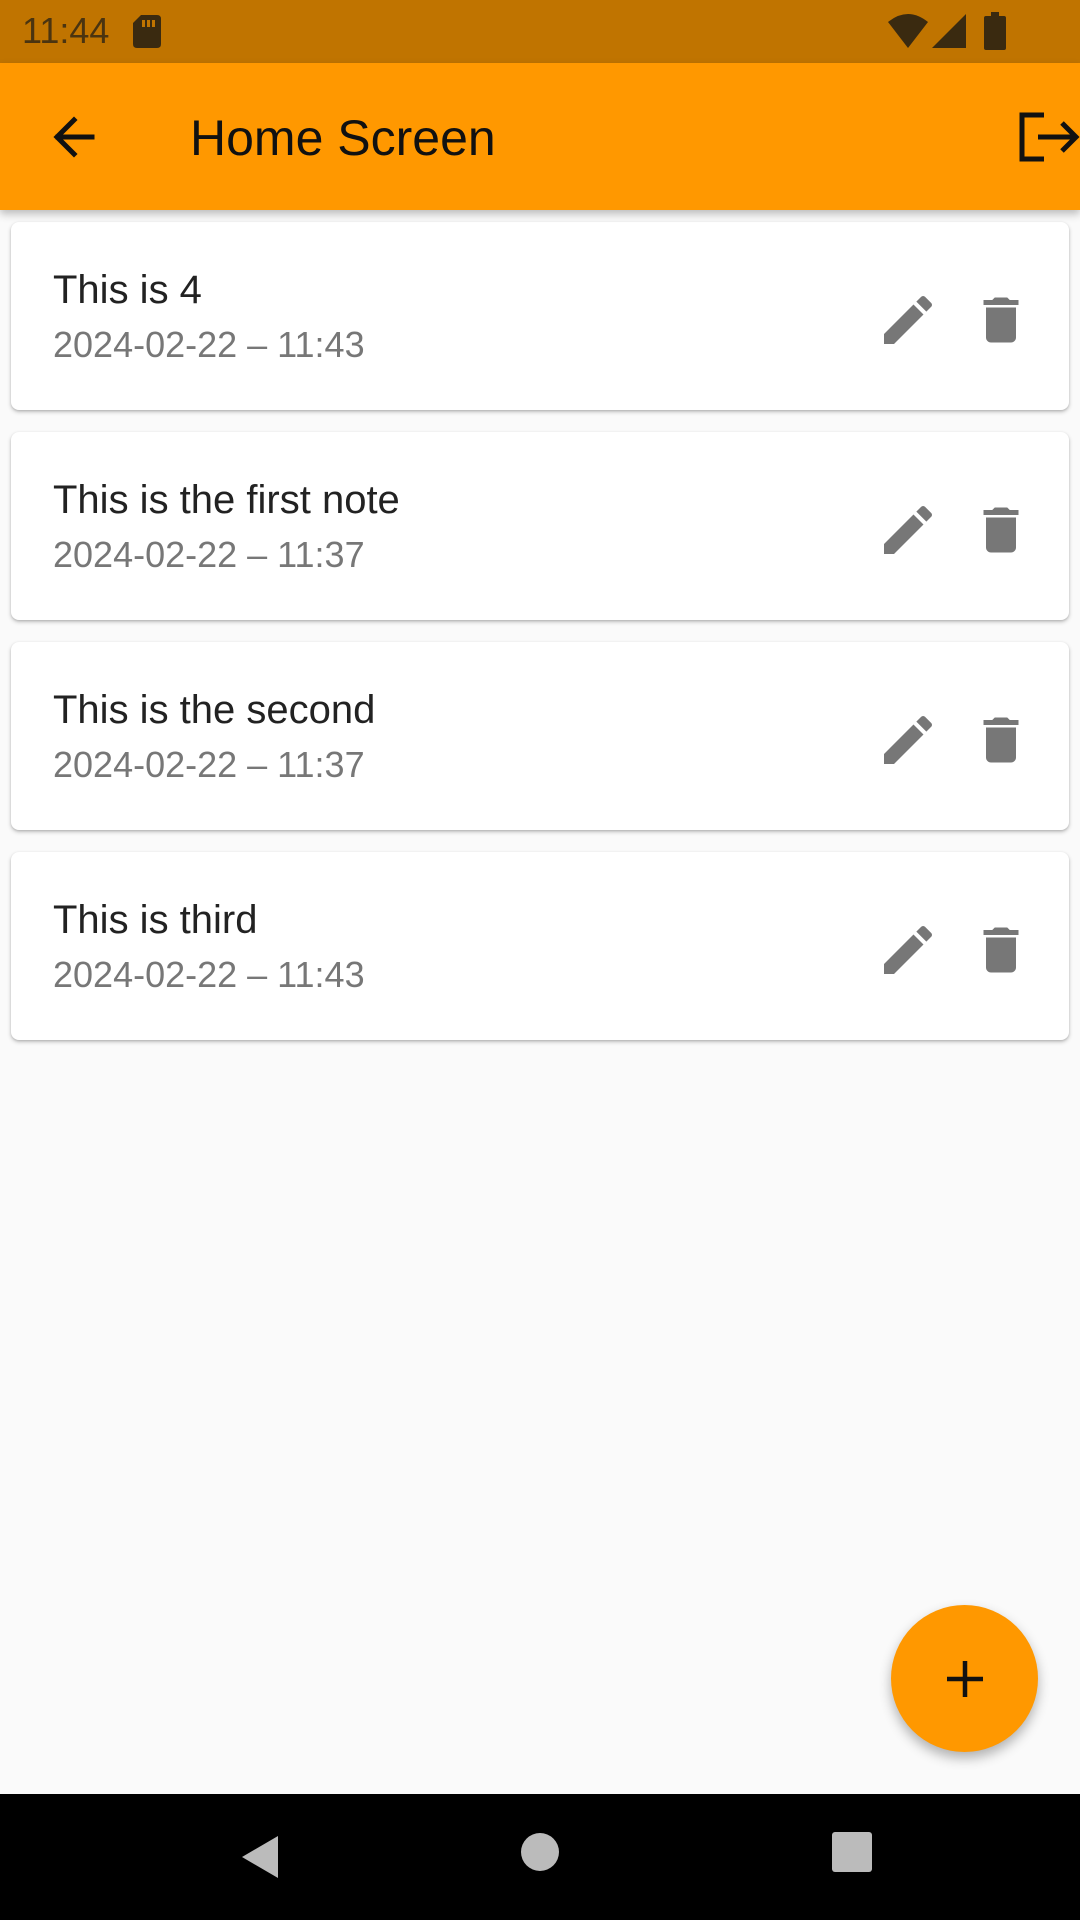 This screenshot has width=1080, height=1920. I want to click on note-title: This is the second, so click(214, 710).